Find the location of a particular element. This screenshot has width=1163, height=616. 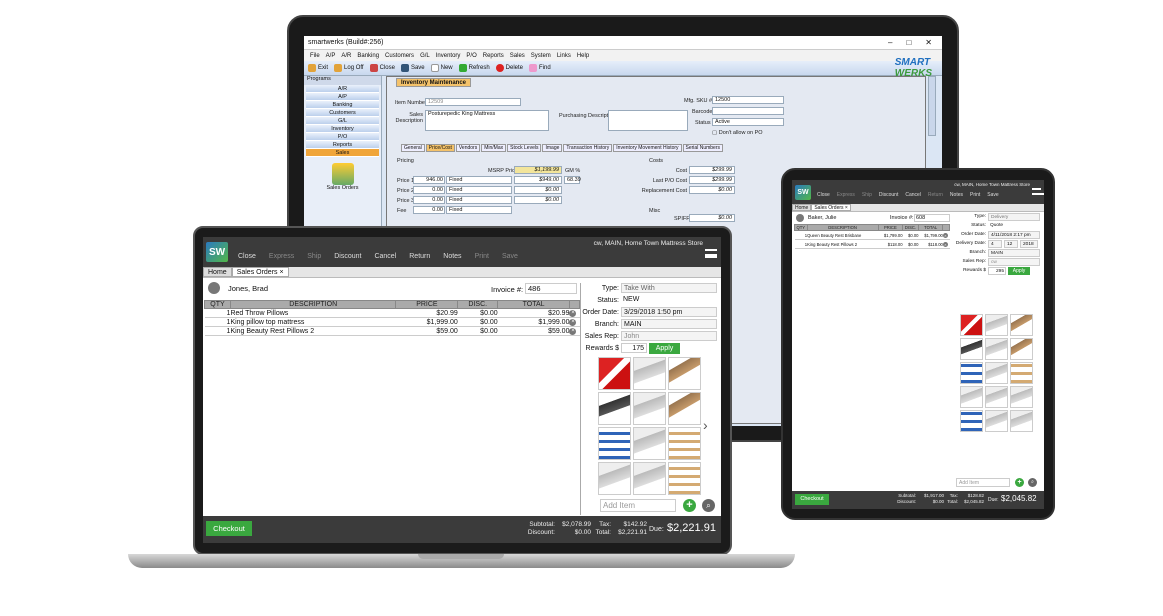

dont-allow-po-checkbox: ▢ Don't allow on PO is located at coordinates (737, 133).